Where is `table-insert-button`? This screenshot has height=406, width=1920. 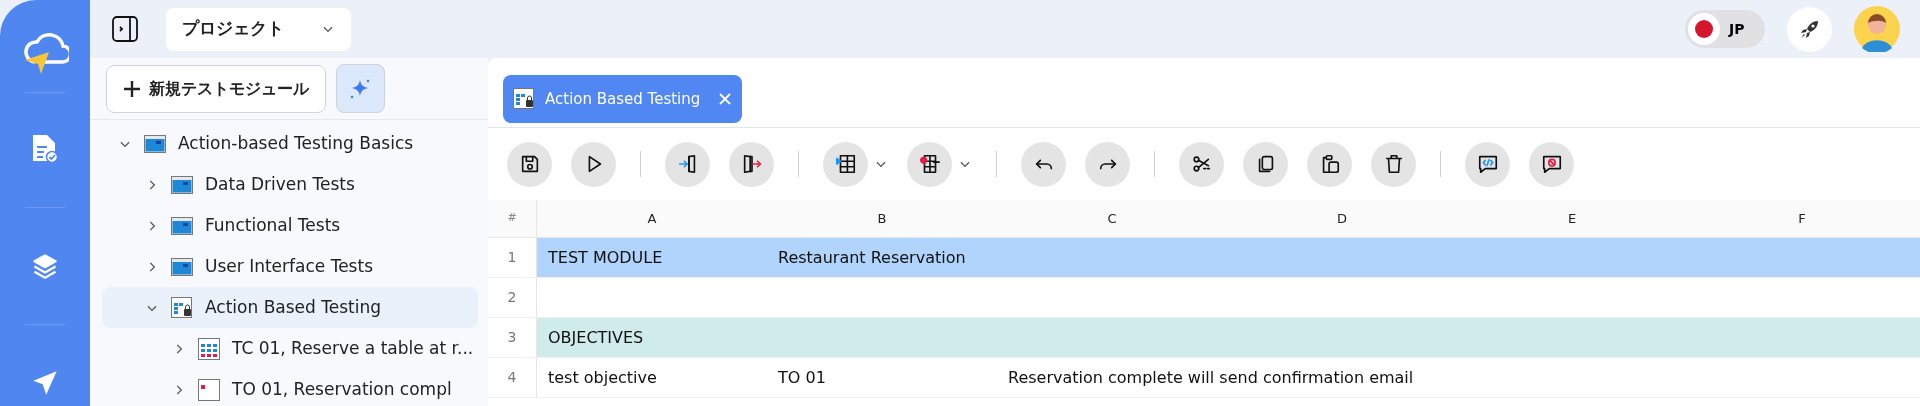
table-insert-button is located at coordinates (845, 164).